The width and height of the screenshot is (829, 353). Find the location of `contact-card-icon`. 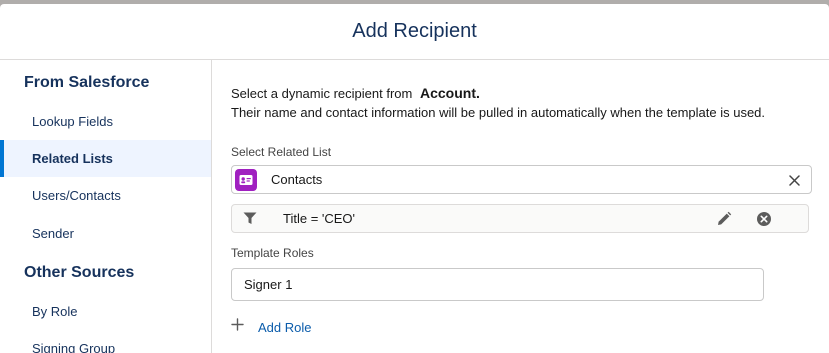

contact-card-icon is located at coordinates (246, 179).